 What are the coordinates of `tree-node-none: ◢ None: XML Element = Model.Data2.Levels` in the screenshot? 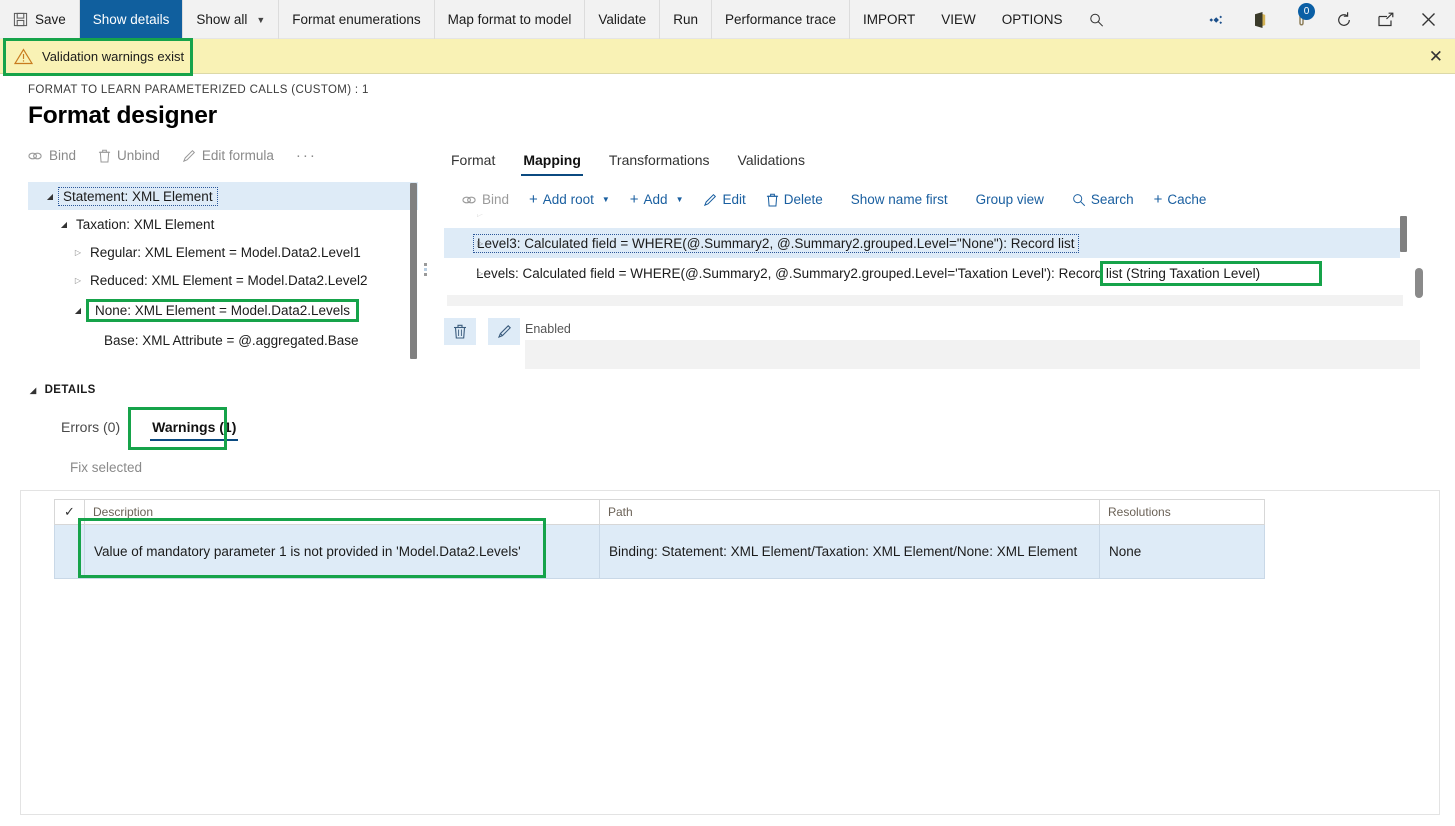 It's located at (223, 310).